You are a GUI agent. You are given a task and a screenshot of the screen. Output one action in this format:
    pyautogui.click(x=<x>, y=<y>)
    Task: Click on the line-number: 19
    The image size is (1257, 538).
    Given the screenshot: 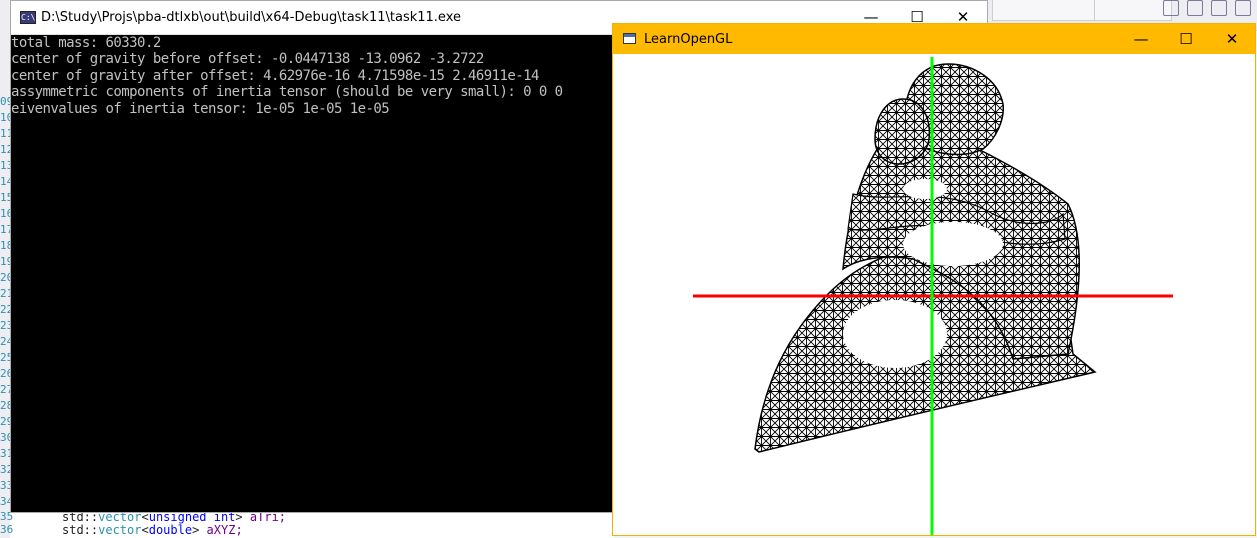 What is the action you would take?
    pyautogui.click(x=5, y=261)
    